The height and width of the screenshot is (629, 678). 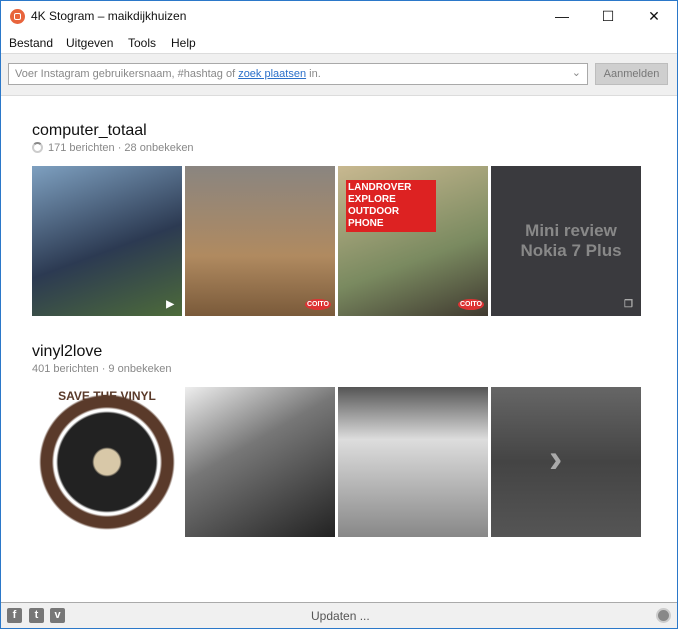 I want to click on section-title: vinyl2love, so click(x=67, y=352).